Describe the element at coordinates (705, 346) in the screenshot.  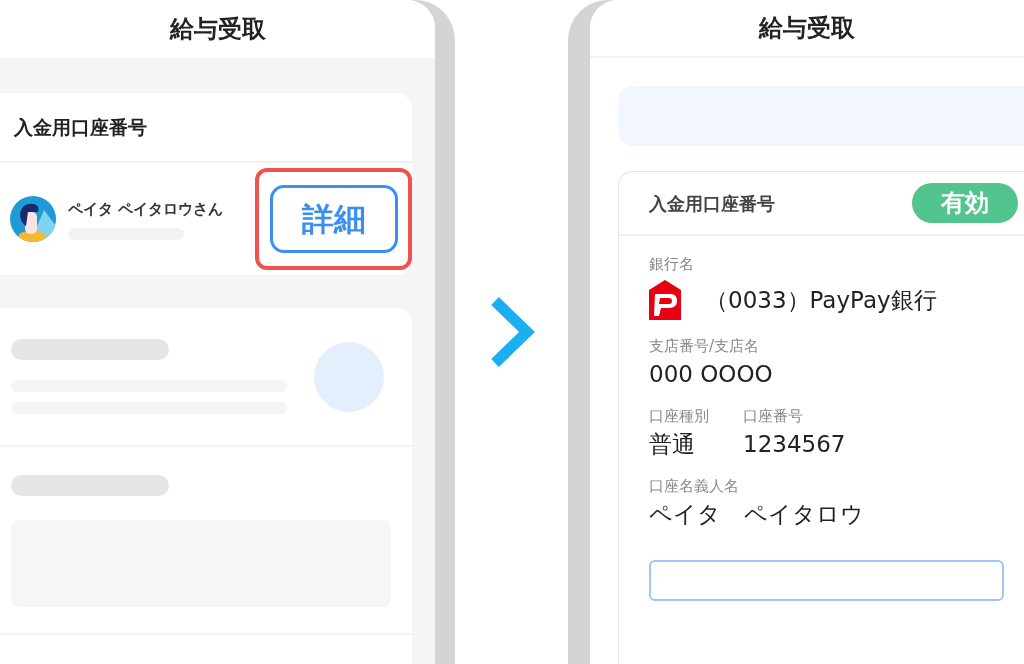
I see `field-label: 支店番号/支店名` at that location.